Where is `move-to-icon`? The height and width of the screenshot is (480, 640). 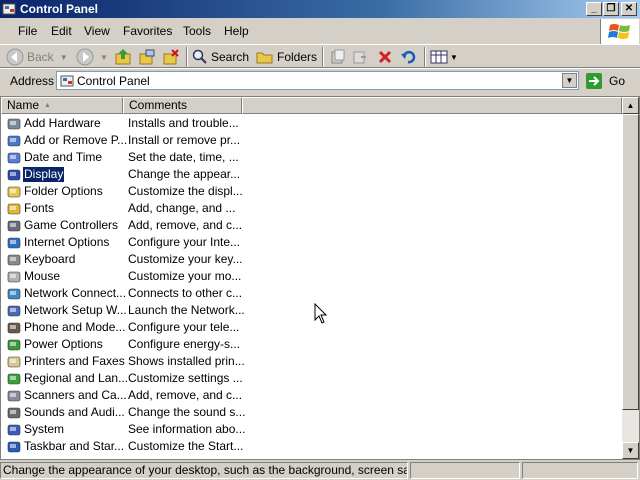
move-to-icon is located at coordinates (147, 57).